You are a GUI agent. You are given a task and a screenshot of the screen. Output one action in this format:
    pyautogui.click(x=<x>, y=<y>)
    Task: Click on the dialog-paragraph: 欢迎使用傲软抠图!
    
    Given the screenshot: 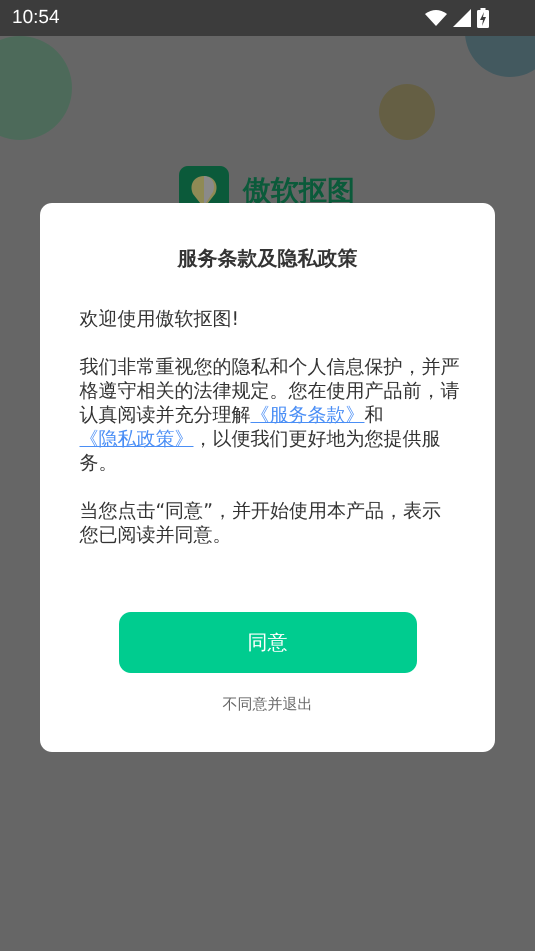 What is the action you would take?
    pyautogui.click(x=160, y=320)
    